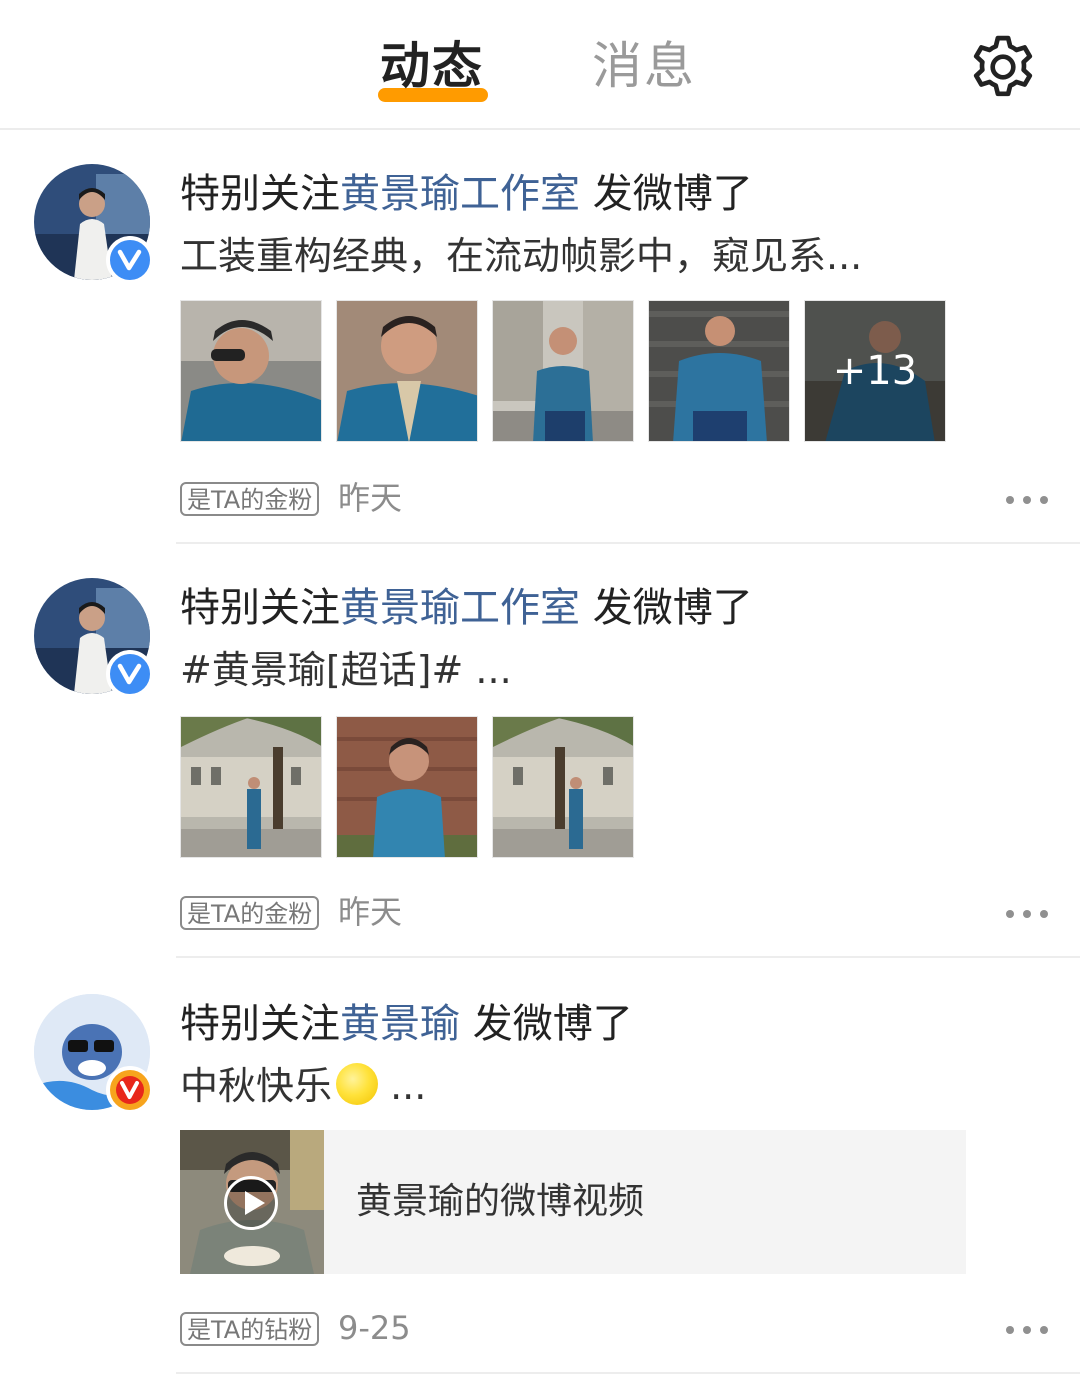 The image size is (1080, 1381). I want to click on play-icon, so click(251, 1203).